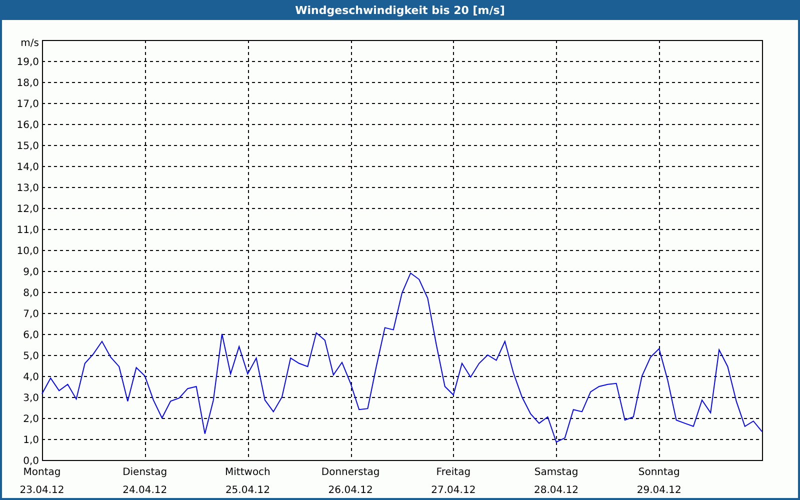  I want to click on date-label: 27.04.12, so click(453, 490).